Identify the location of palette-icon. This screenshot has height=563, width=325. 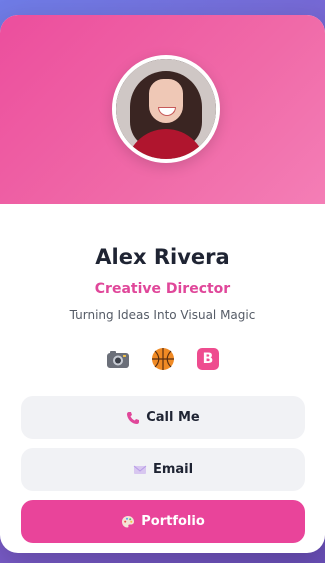
(128, 522).